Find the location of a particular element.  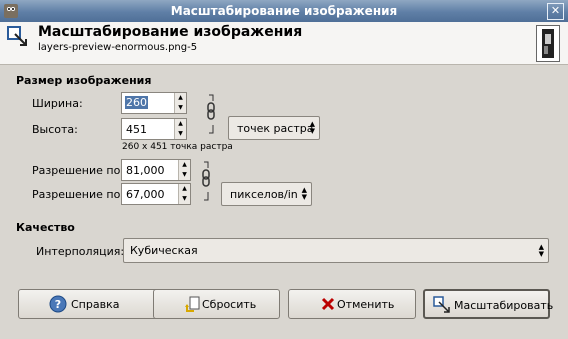

header-subtitle: layers-preview-enormous.png-5 is located at coordinates (118, 47).